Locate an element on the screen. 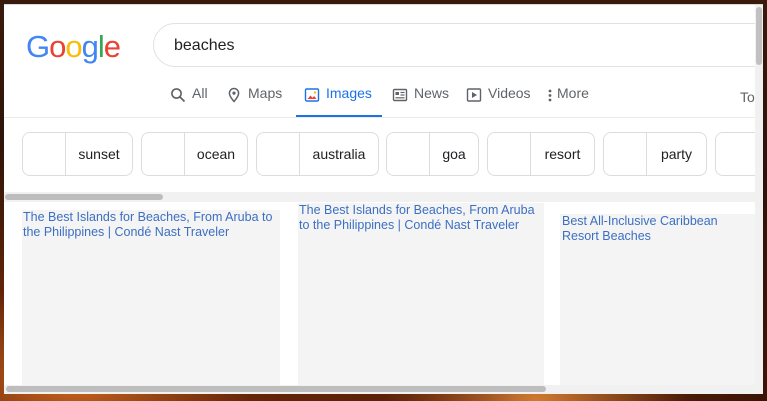 The image size is (767, 401). tab-all: All is located at coordinates (189, 101).